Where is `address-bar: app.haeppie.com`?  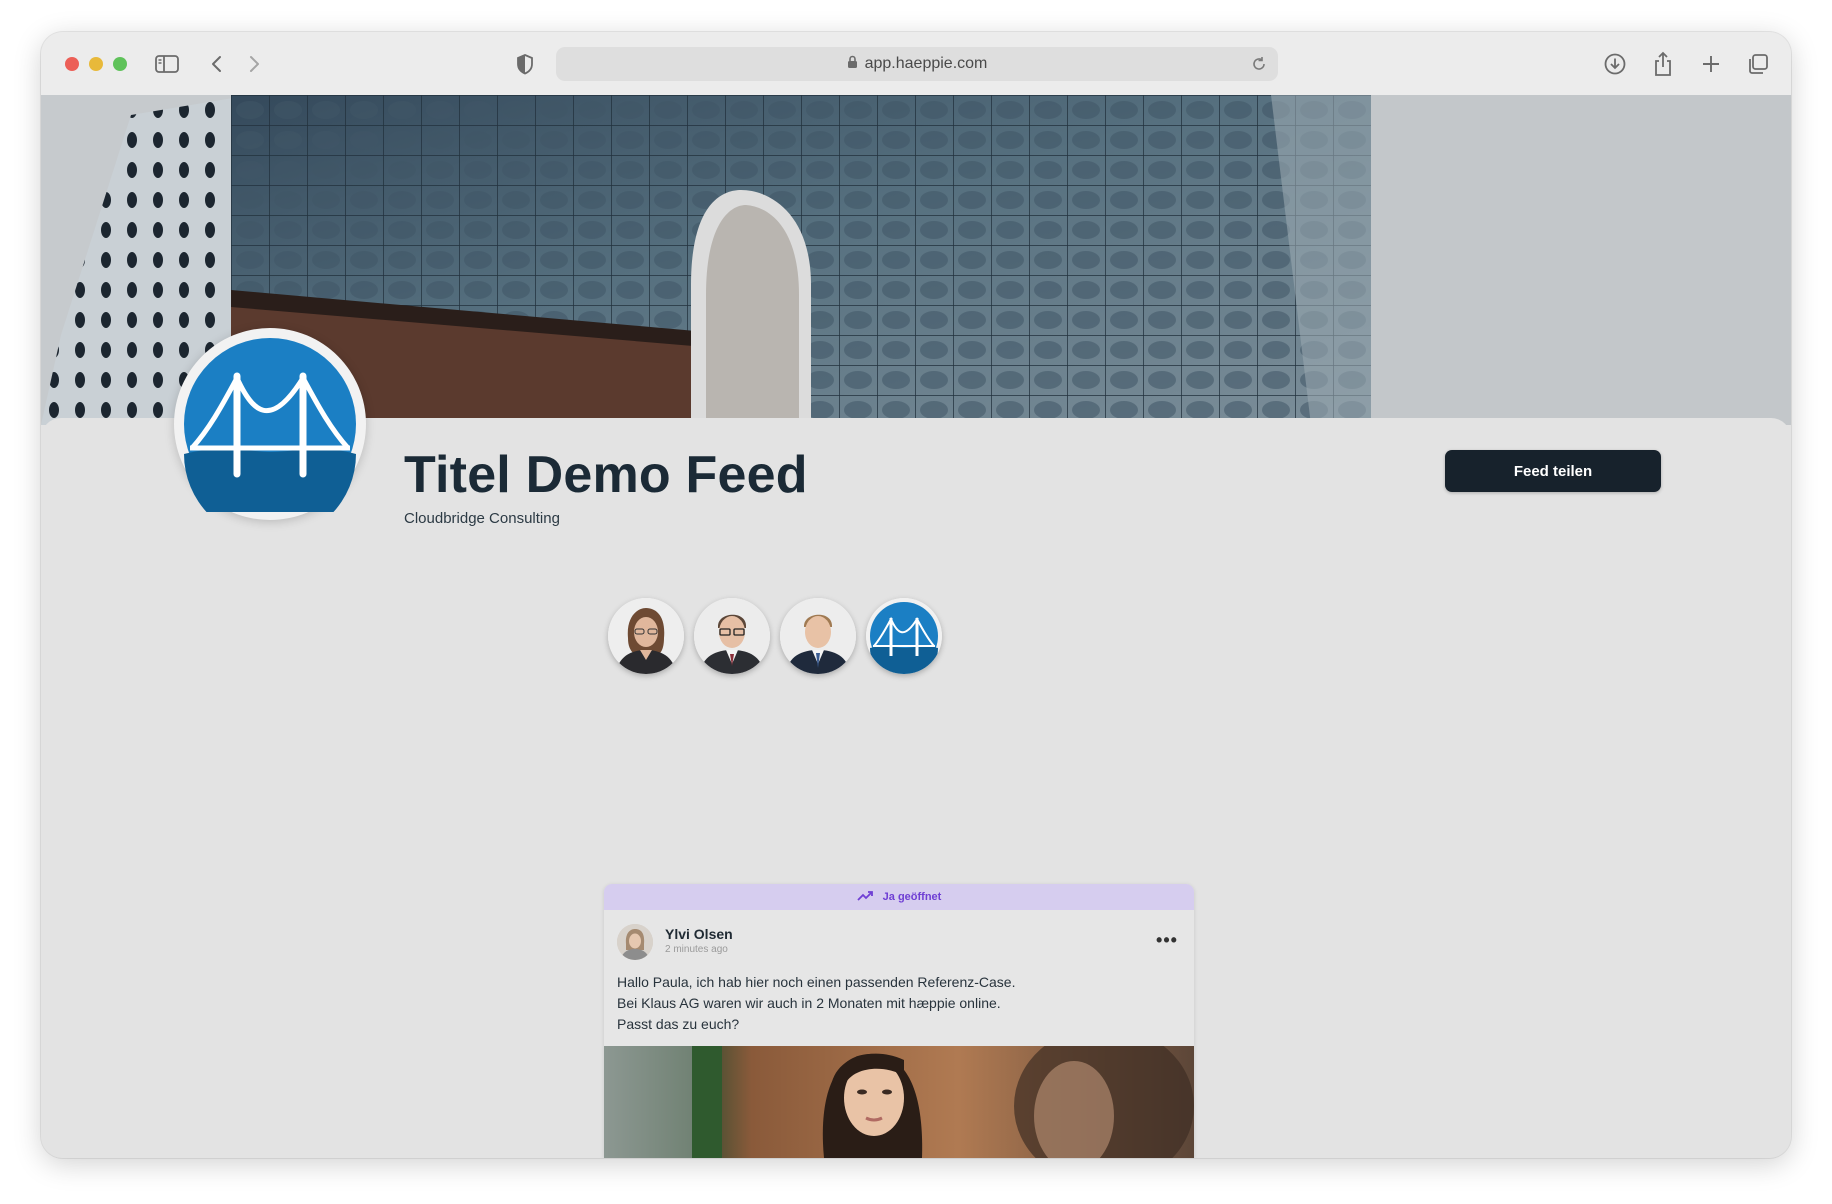 address-bar: app.haeppie.com is located at coordinates (917, 64).